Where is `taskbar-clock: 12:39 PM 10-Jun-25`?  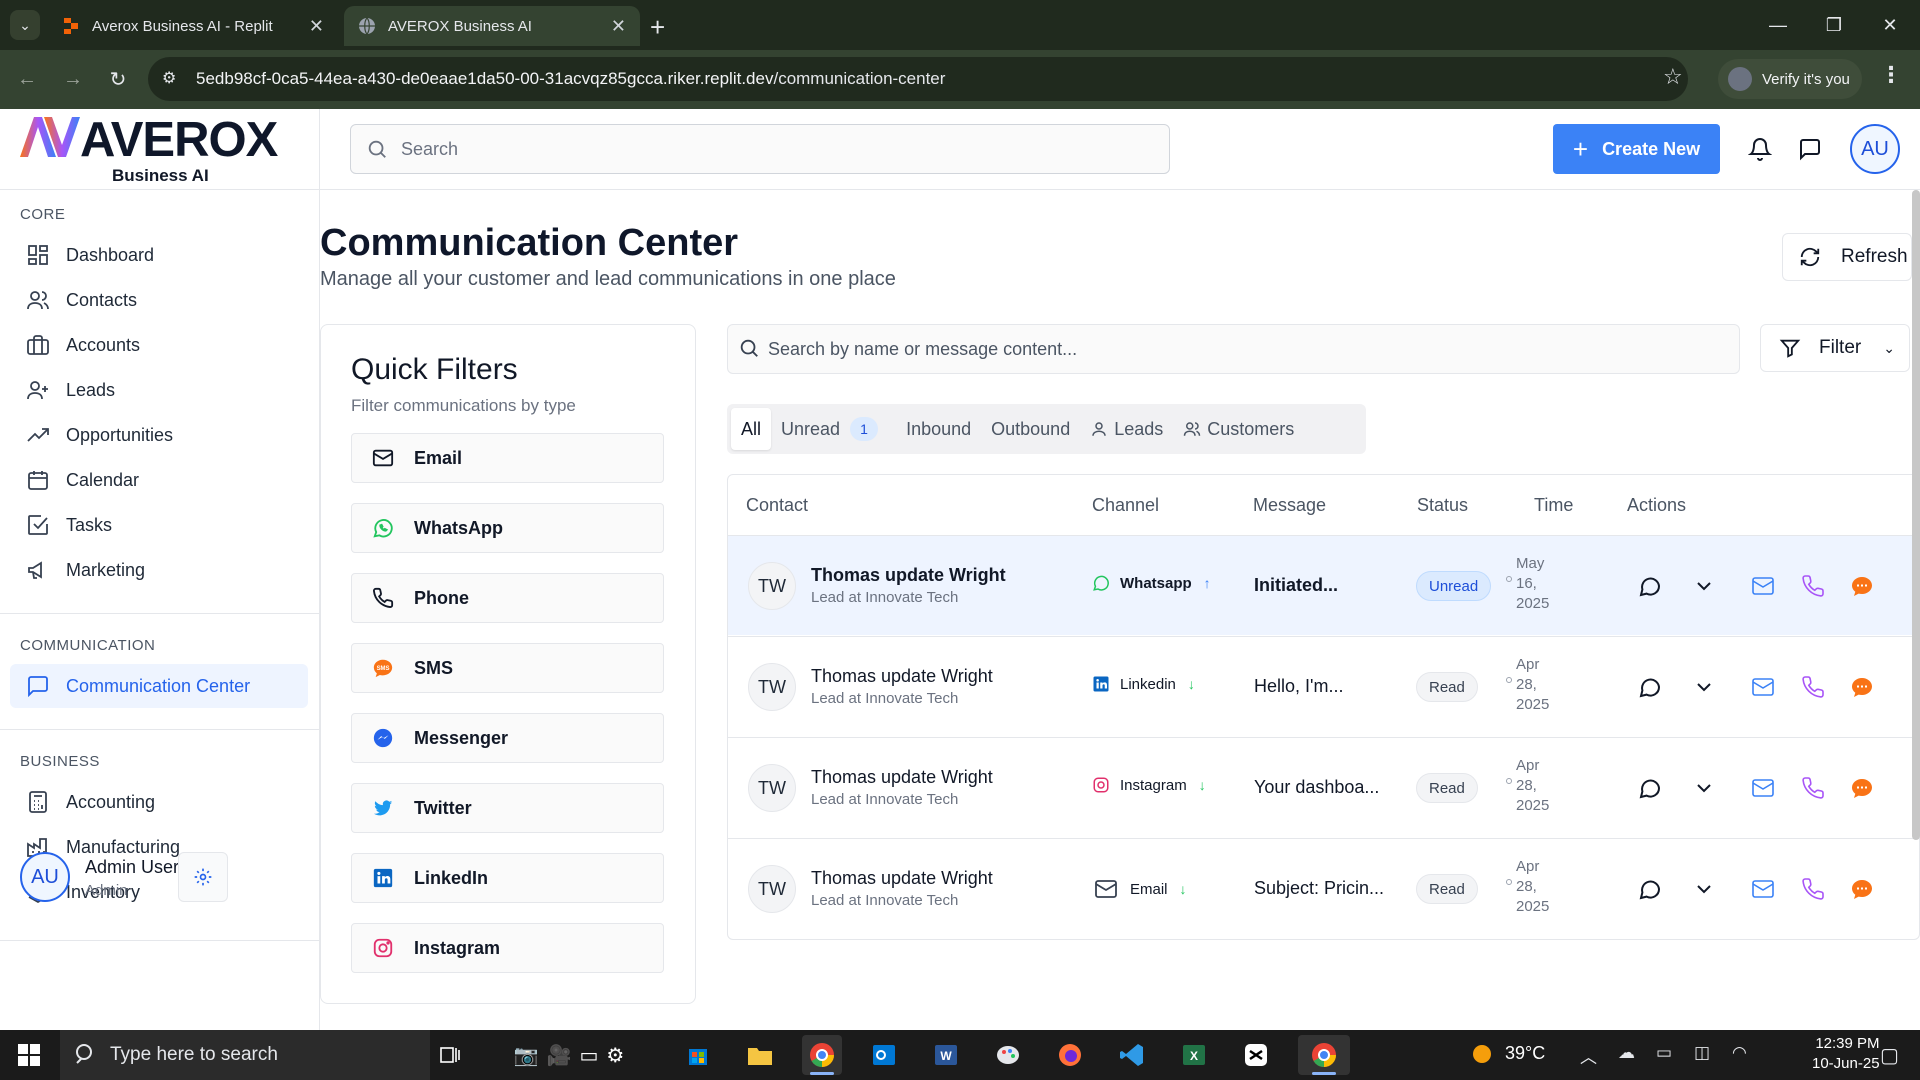 taskbar-clock: 12:39 PM 10-Jun-25 is located at coordinates (1846, 1054).